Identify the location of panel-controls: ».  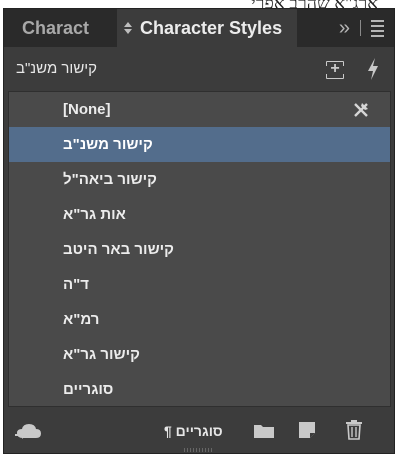
(361, 28).